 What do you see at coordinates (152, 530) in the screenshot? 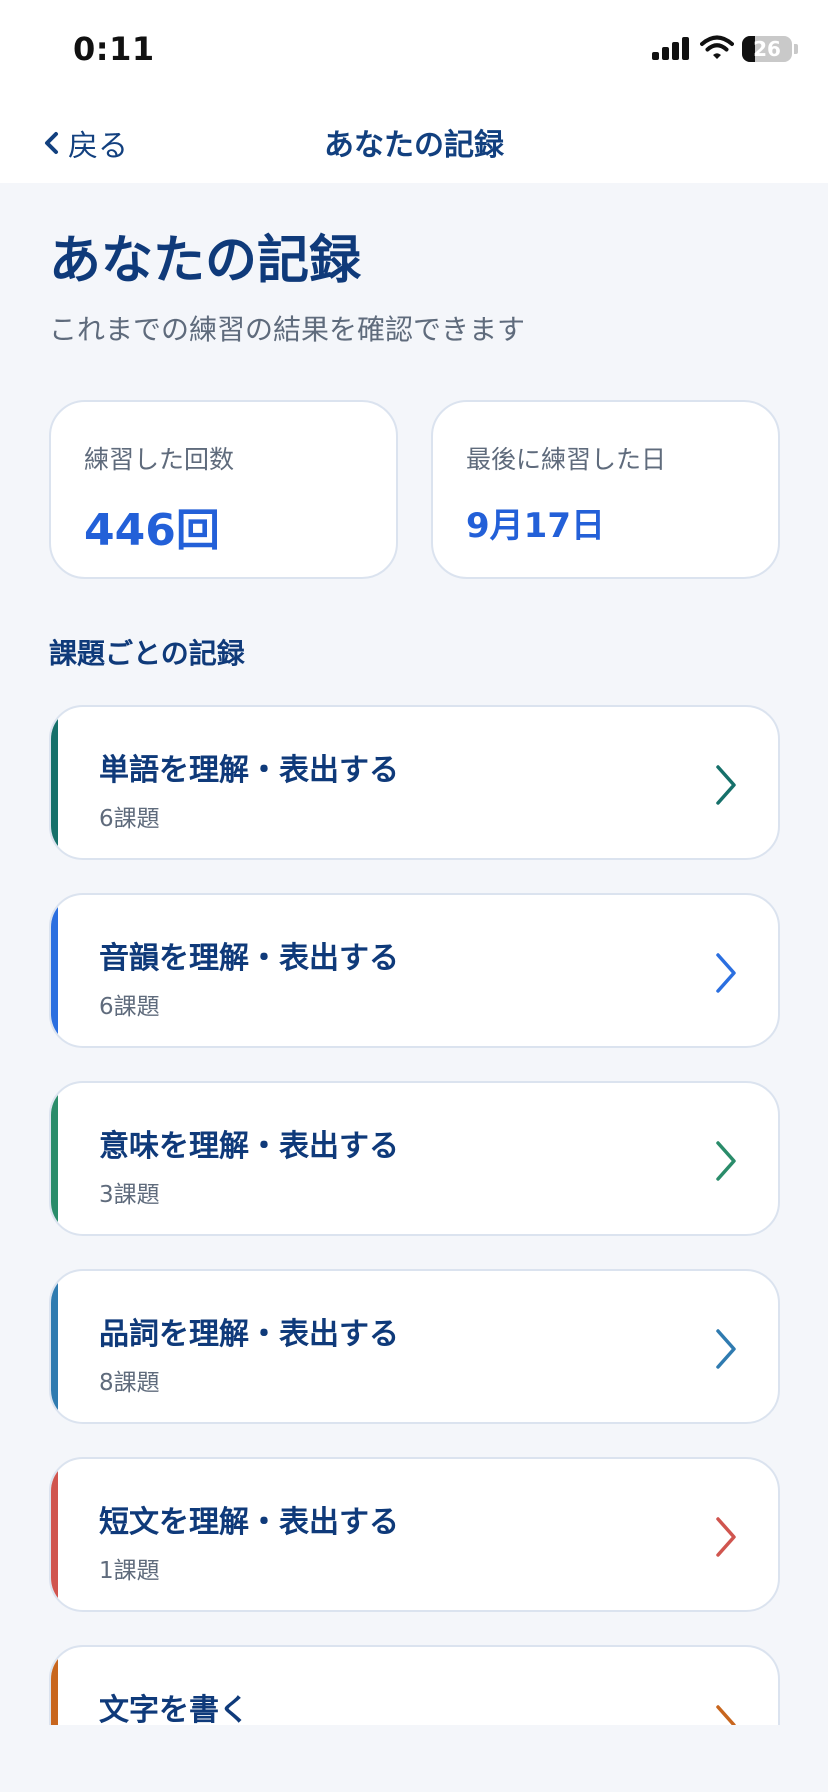
I see `stat-value: 446回` at bounding box center [152, 530].